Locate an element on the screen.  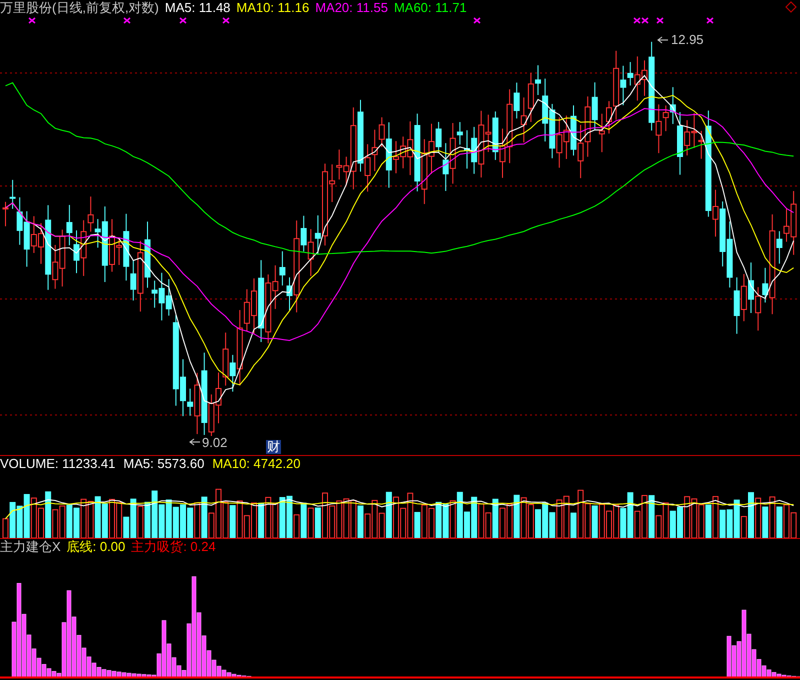
indicator-value: 底线: 0.00 is located at coordinates (96, 547).